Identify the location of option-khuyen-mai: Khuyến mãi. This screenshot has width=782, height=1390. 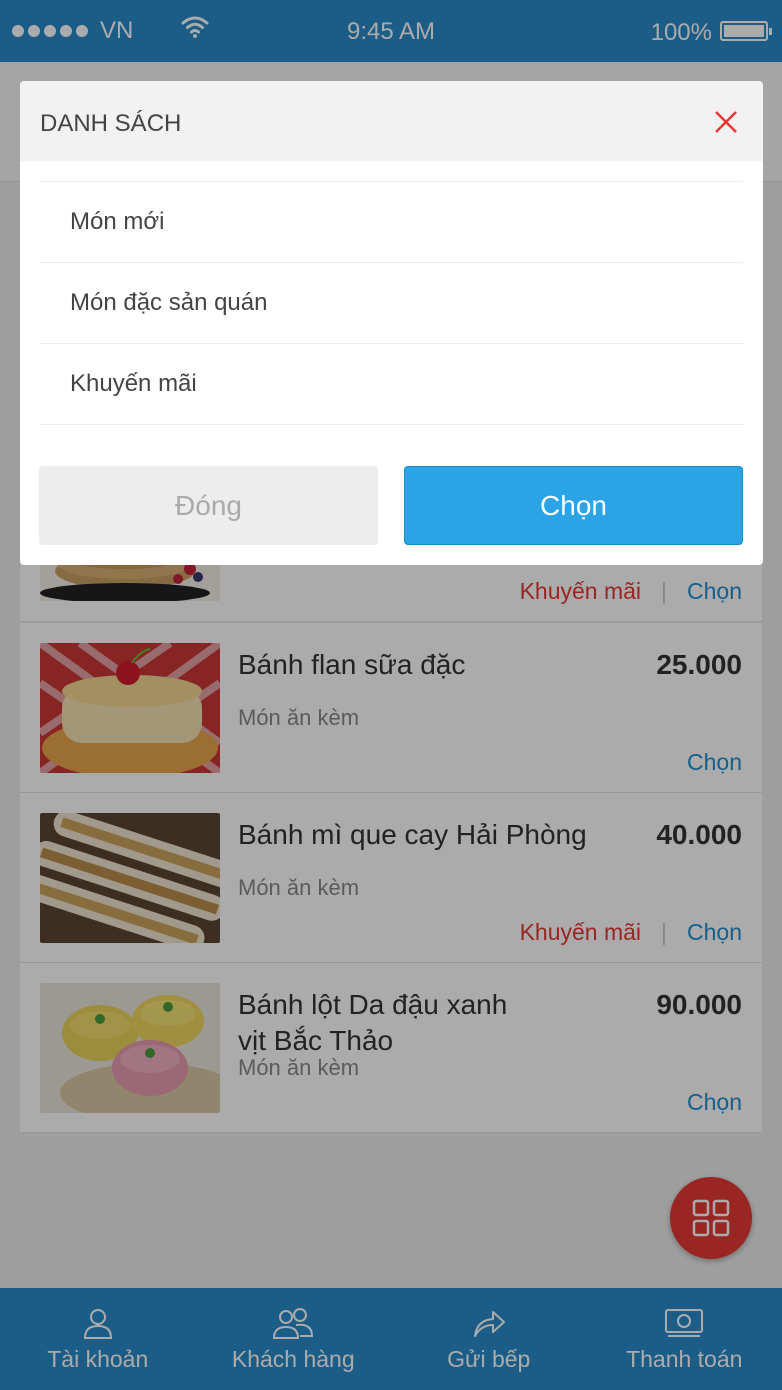
(391, 384).